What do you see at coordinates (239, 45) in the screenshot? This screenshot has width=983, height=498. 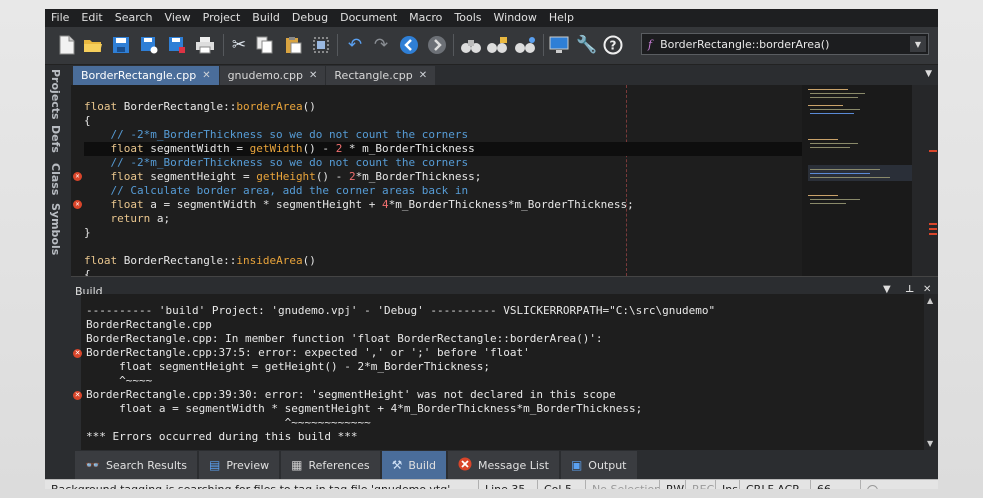 I see `cut-icon: ✂` at bounding box center [239, 45].